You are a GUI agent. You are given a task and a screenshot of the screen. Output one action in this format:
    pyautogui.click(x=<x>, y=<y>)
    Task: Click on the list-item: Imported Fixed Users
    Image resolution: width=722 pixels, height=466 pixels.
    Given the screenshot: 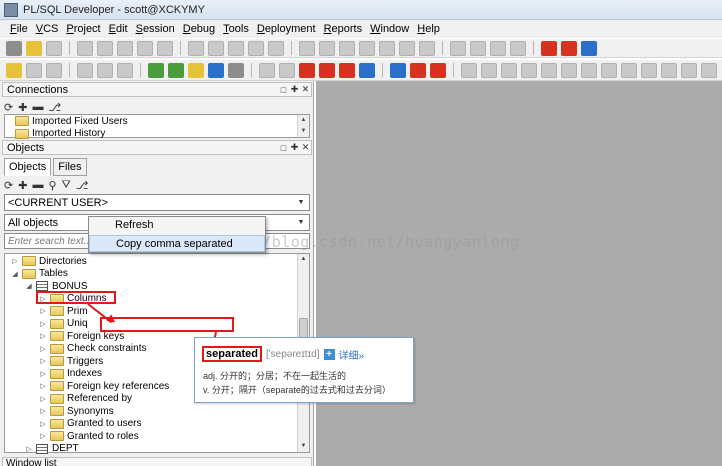 What is the action you would take?
    pyautogui.click(x=157, y=121)
    